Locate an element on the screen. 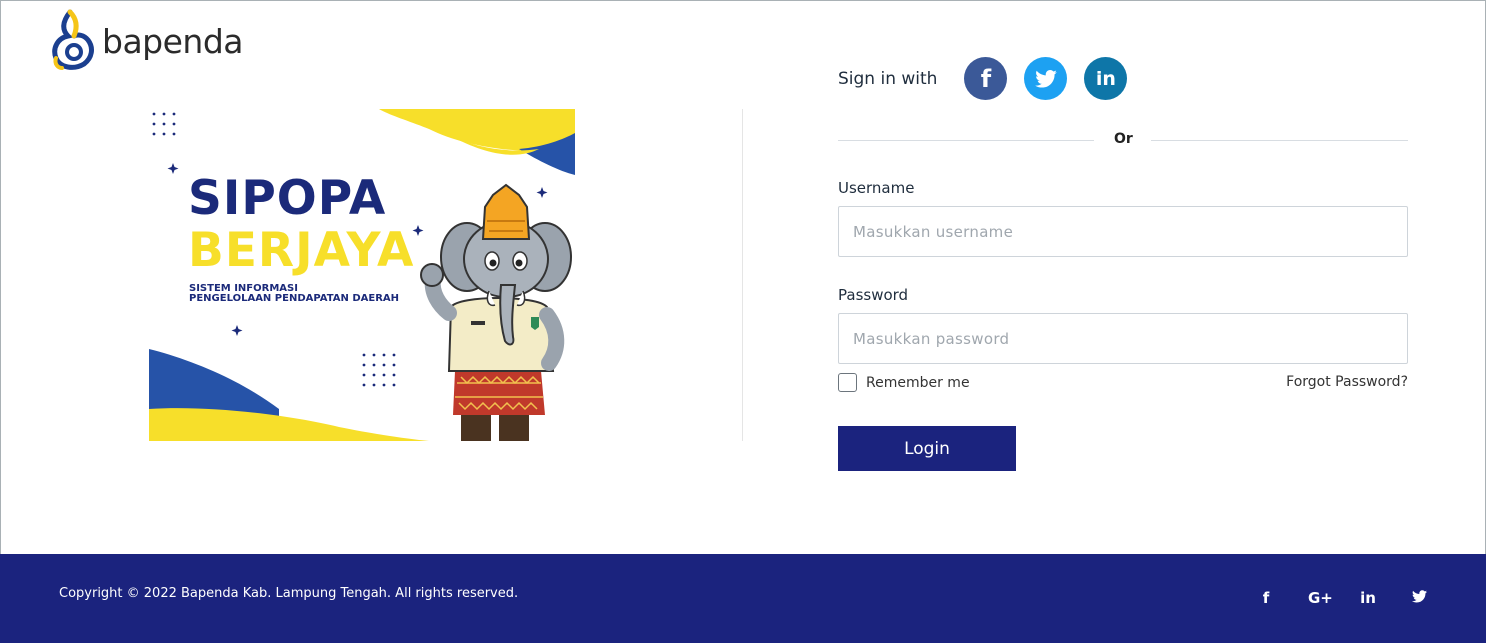 This screenshot has height=643, width=1486. footer-social-links: f G+ in is located at coordinates (1326, 598).